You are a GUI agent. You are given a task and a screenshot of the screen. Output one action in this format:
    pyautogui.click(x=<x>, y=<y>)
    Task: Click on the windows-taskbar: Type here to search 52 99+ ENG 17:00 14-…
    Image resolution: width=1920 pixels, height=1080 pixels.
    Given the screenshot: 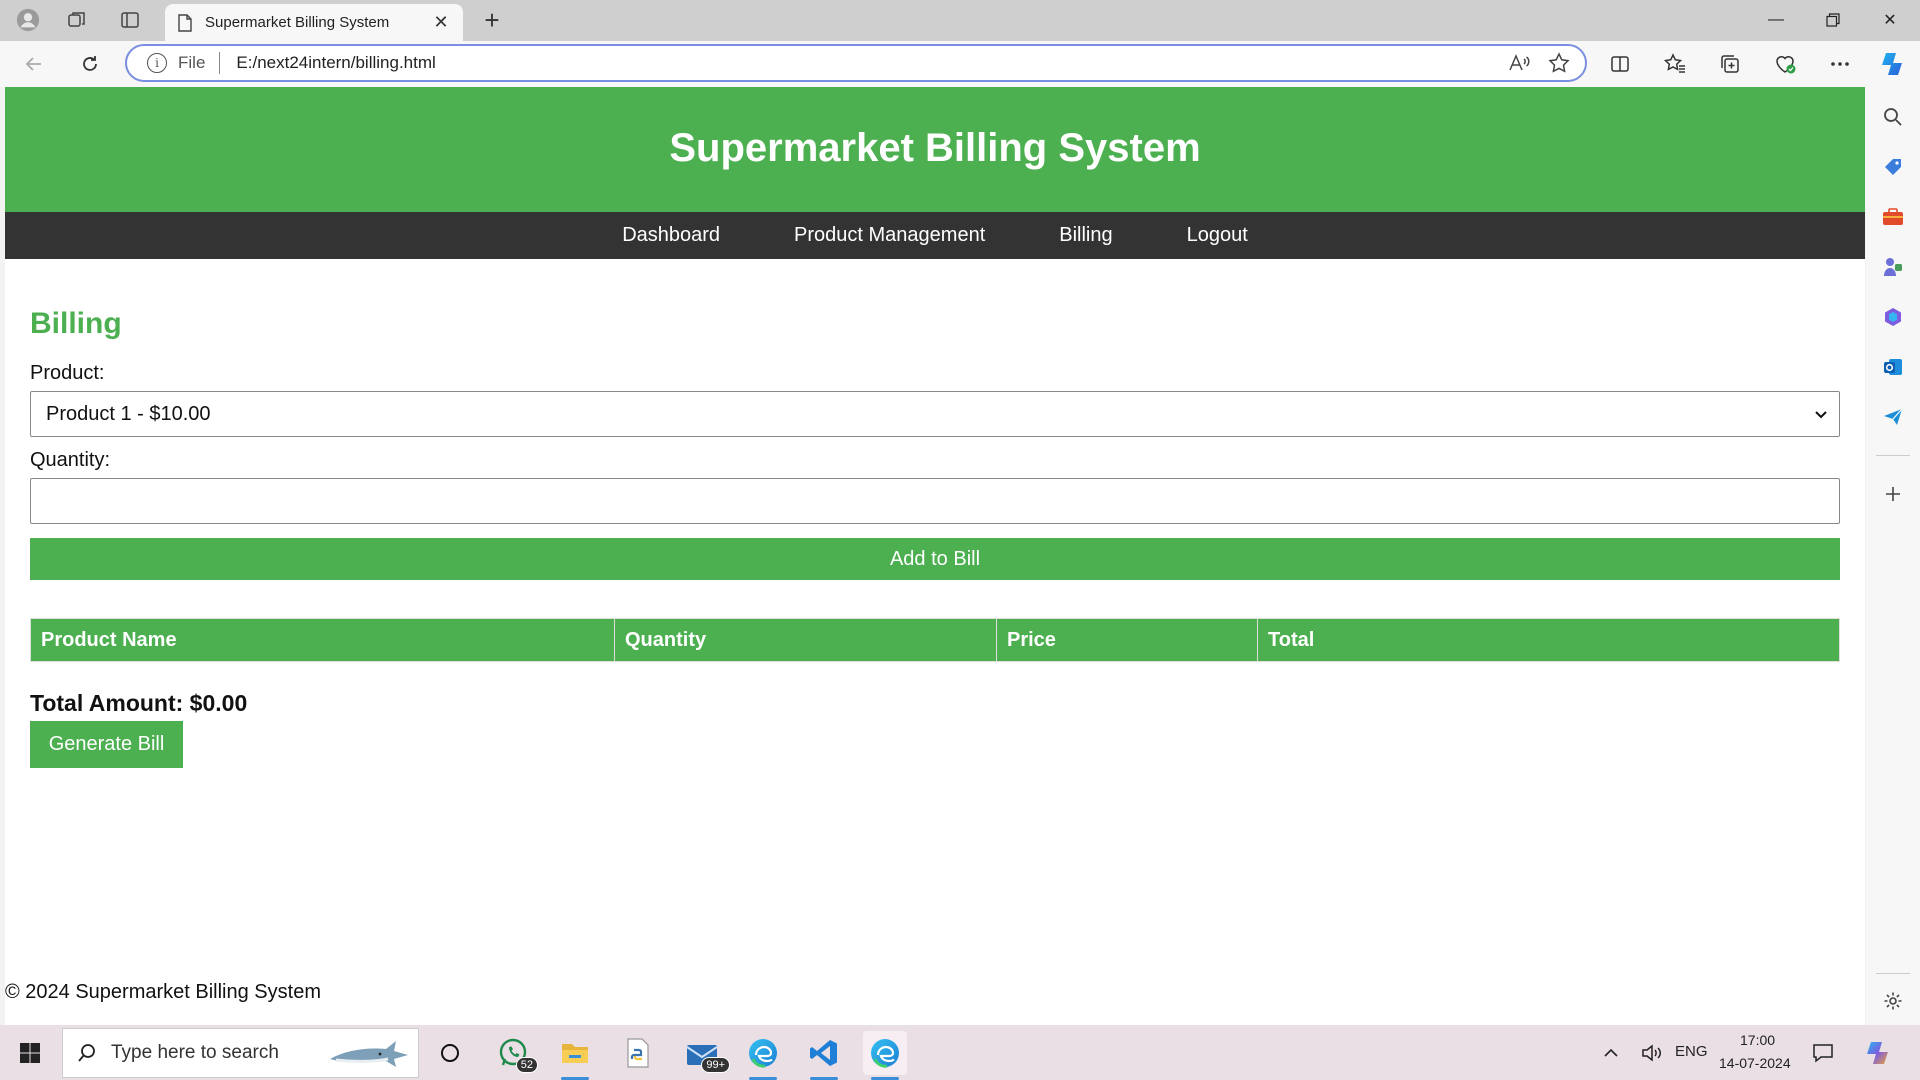 What is the action you would take?
    pyautogui.click(x=960, y=1052)
    